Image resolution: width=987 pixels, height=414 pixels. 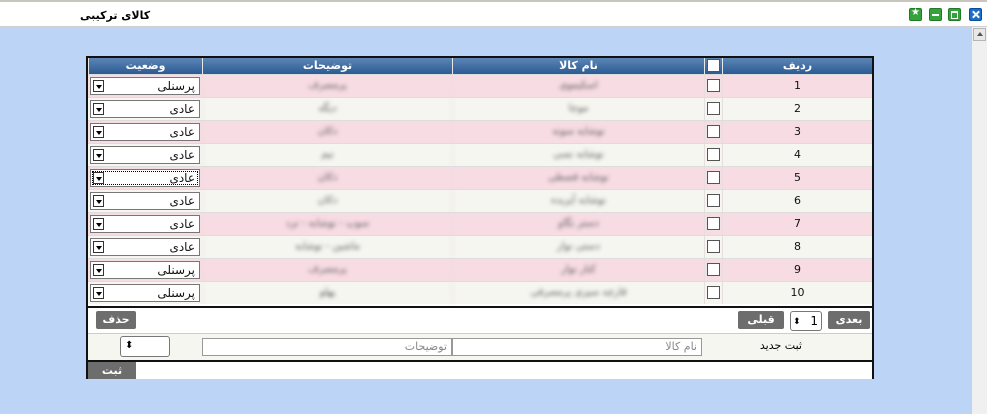 I want to click on pin-icon, so click(x=915, y=14).